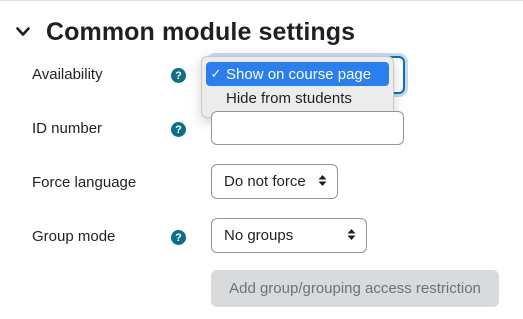  I want to click on id-number-input, so click(307, 128).